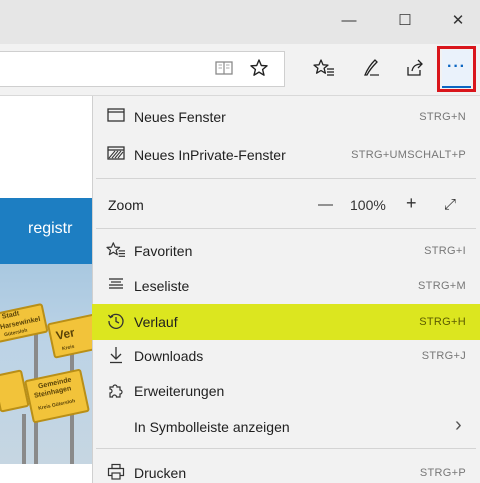  What do you see at coordinates (450, 204) in the screenshot?
I see `fullscreen-button: ⤢` at bounding box center [450, 204].